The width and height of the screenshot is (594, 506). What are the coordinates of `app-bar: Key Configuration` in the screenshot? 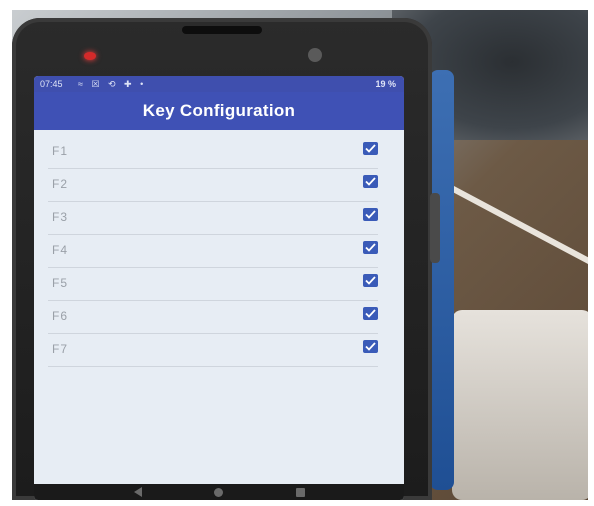 It's located at (219, 111).